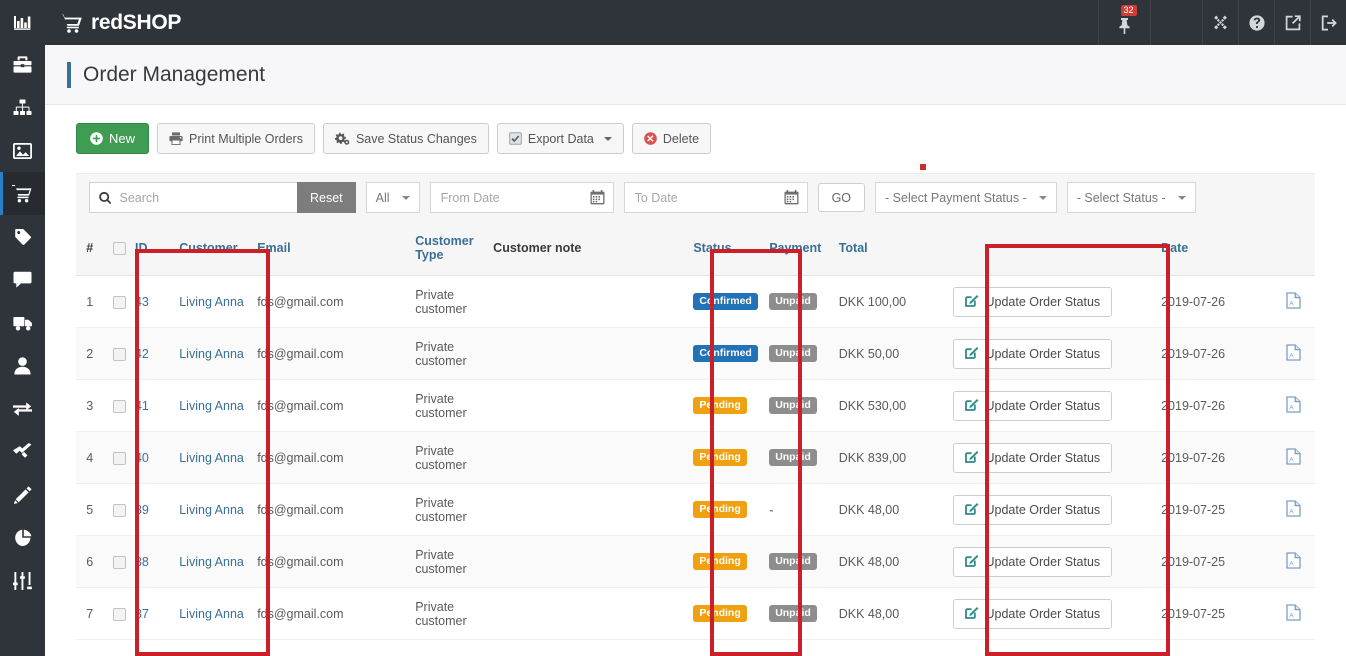 The height and width of the screenshot is (656, 1346). I want to click on brand-logo: redSHOP, so click(113, 23).